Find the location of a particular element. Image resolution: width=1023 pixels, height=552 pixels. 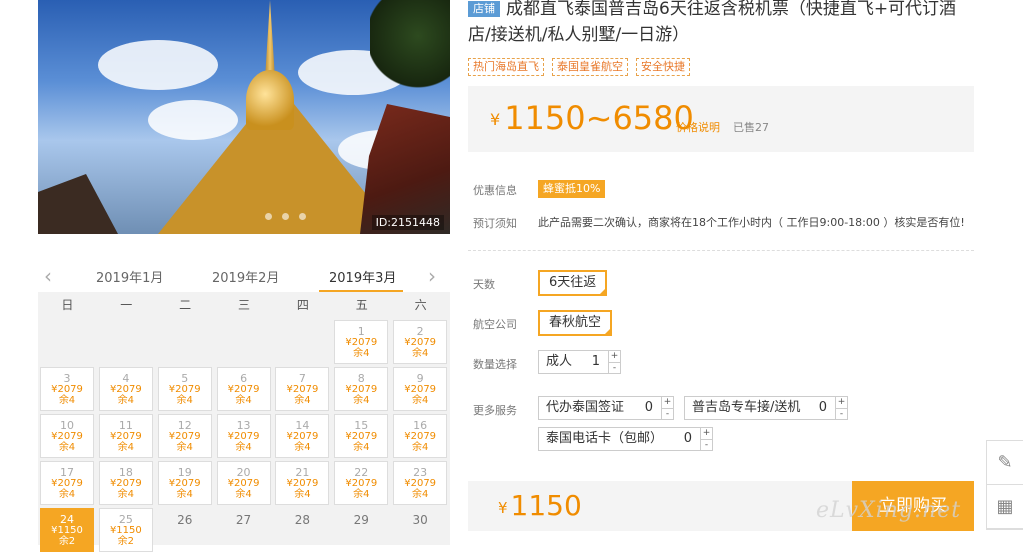

stepper-name: 成人 is located at coordinates (559, 361).